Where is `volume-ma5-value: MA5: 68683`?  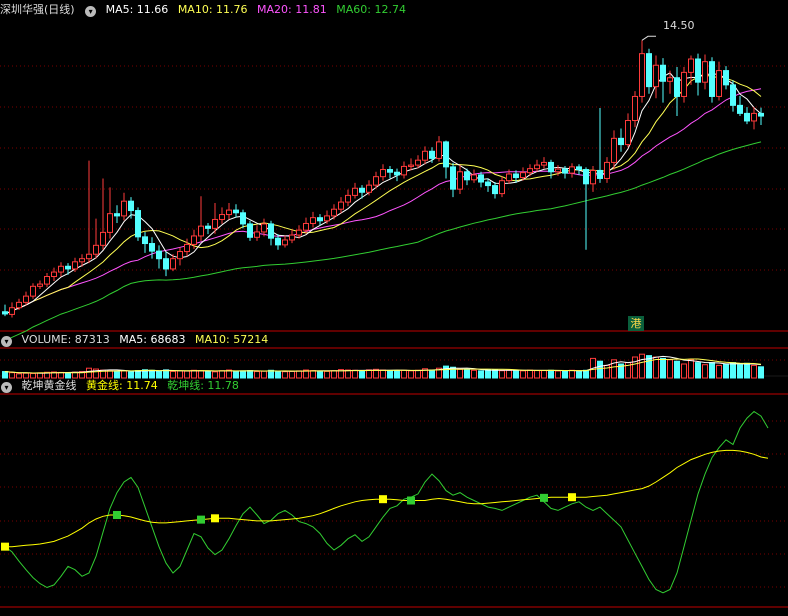 volume-ma5-value: MA5: 68683 is located at coordinates (152, 339).